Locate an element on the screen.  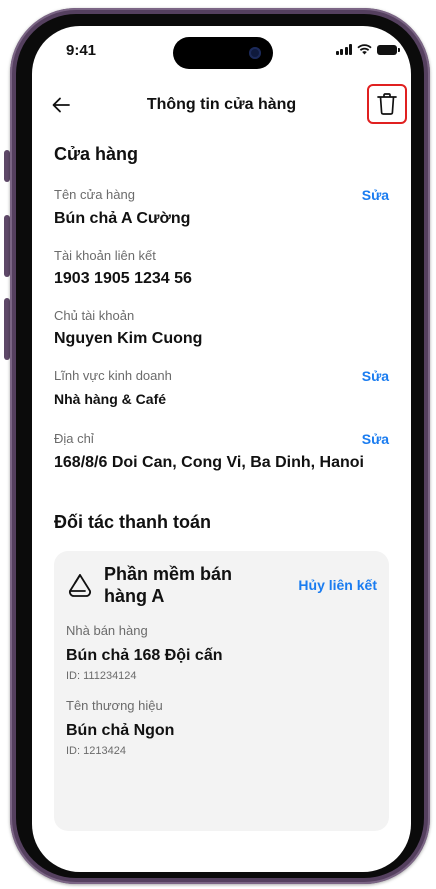
partner-name: Phần mềm bán hàng A is located at coordinates (168, 585).